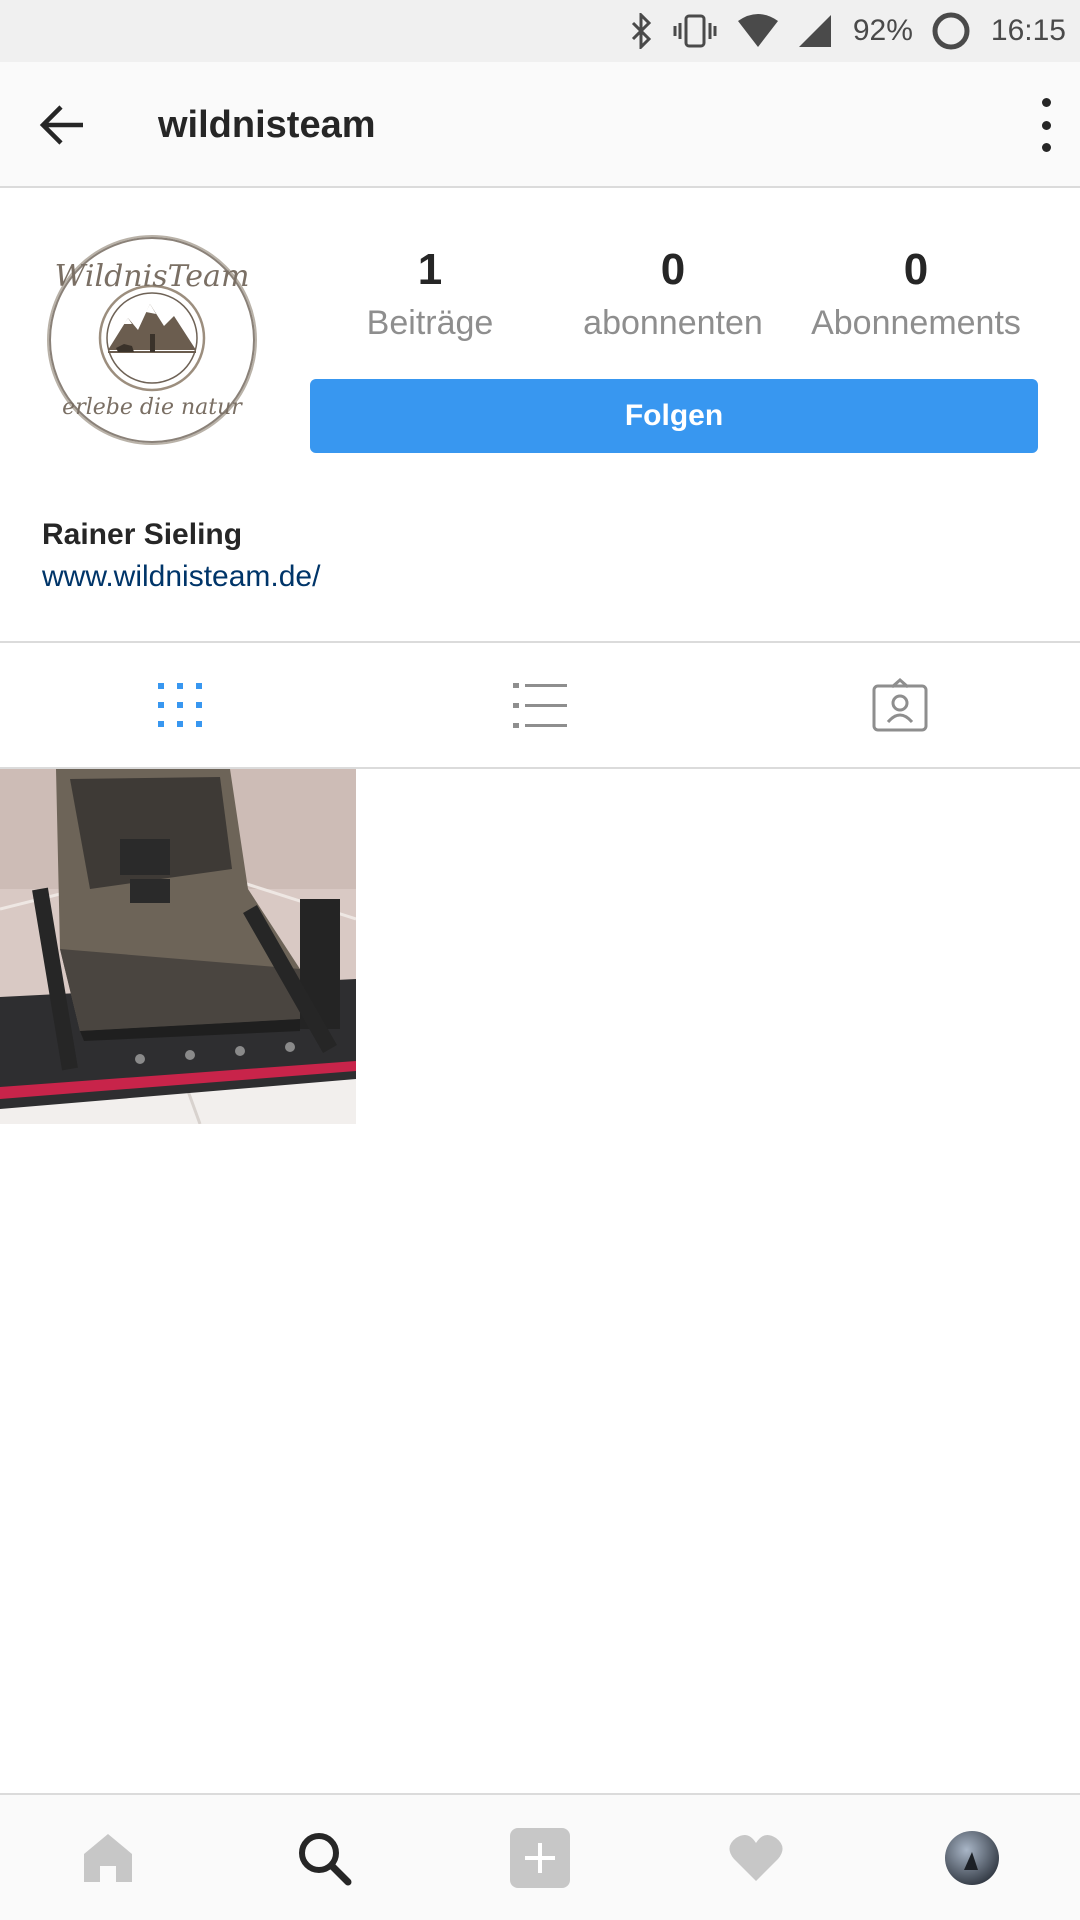 The image size is (1080, 1920). What do you see at coordinates (142, 534) in the screenshot?
I see `profile-name: Rainer Sieling` at bounding box center [142, 534].